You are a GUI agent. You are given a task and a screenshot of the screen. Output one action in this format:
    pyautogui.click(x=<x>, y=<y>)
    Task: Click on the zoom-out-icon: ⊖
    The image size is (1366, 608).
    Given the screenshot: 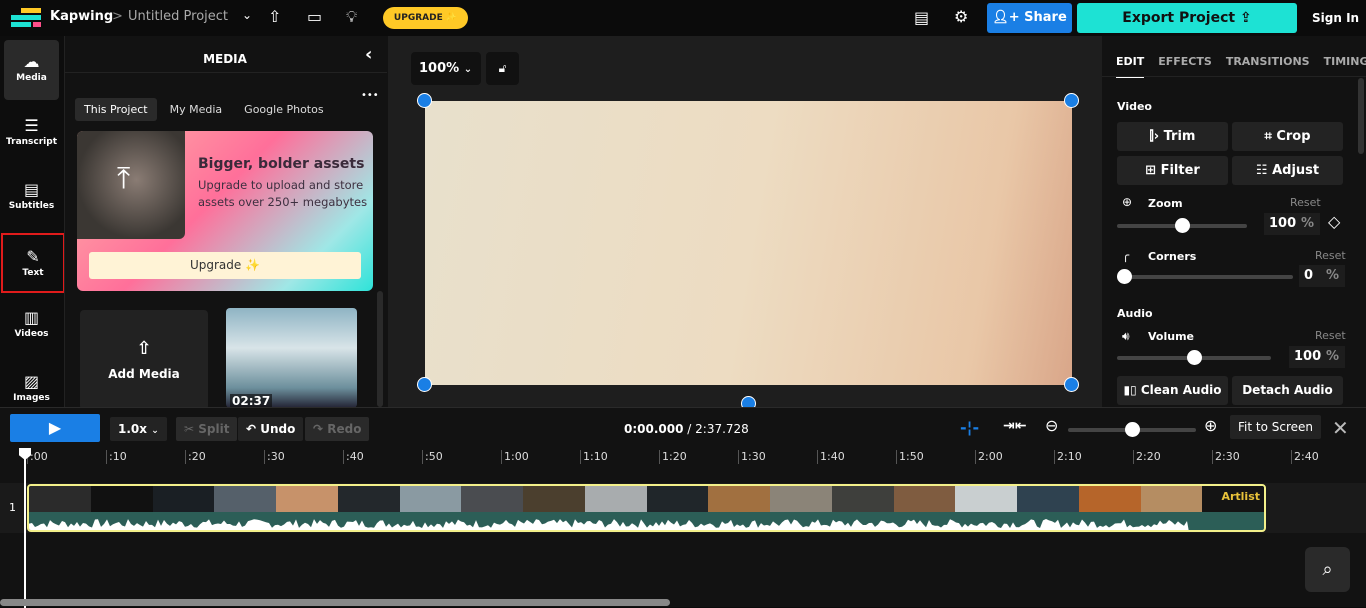 What is the action you would take?
    pyautogui.click(x=1051, y=425)
    